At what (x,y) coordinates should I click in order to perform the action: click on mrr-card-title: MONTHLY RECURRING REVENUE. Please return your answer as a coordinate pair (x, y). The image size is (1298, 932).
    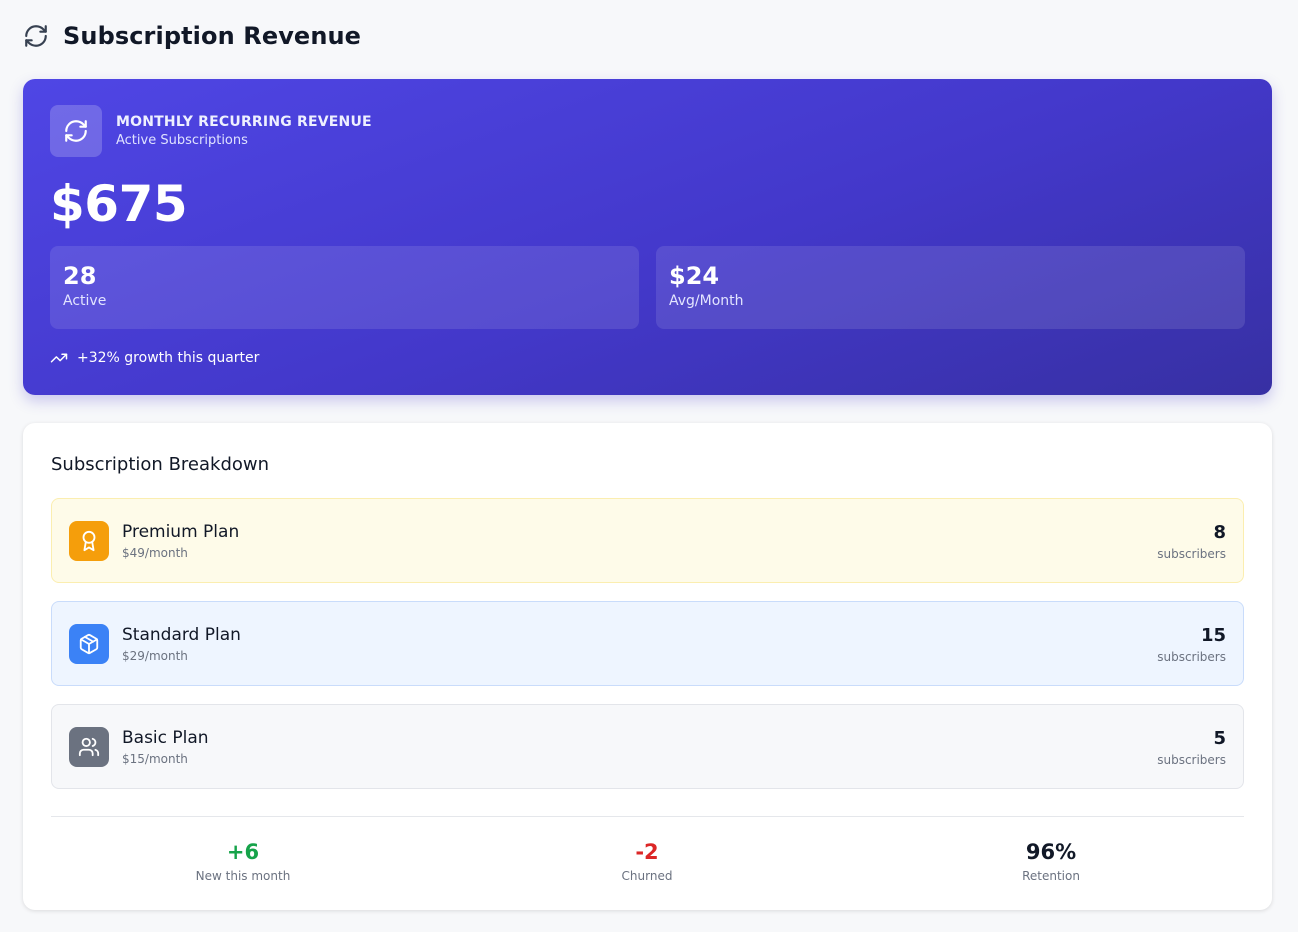
    Looking at the image, I should click on (244, 122).